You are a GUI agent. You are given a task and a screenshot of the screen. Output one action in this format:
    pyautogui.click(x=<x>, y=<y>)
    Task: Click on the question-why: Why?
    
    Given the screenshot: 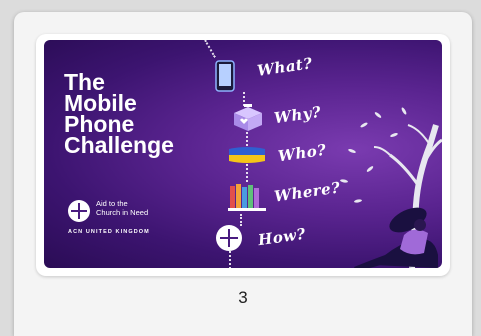 What is the action you would take?
    pyautogui.click(x=297, y=115)
    